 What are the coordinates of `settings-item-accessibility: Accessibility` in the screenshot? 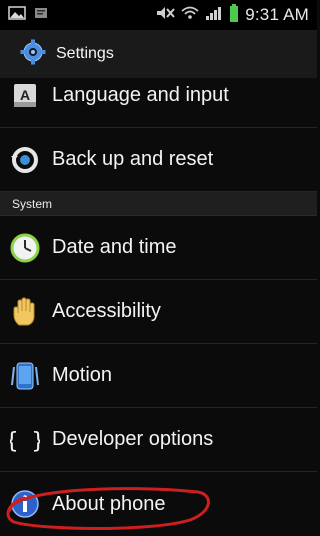 It's located at (158, 312).